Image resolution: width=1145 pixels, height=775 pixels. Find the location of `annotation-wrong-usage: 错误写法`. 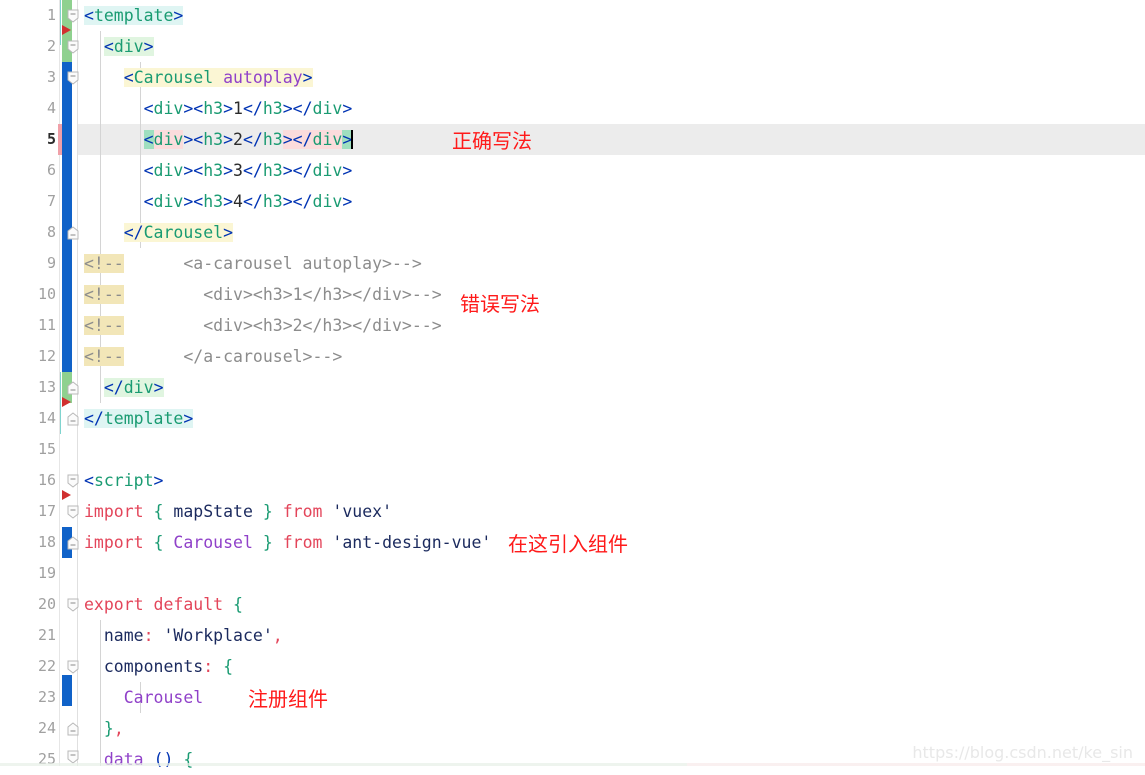

annotation-wrong-usage: 错误写法 is located at coordinates (500, 304).